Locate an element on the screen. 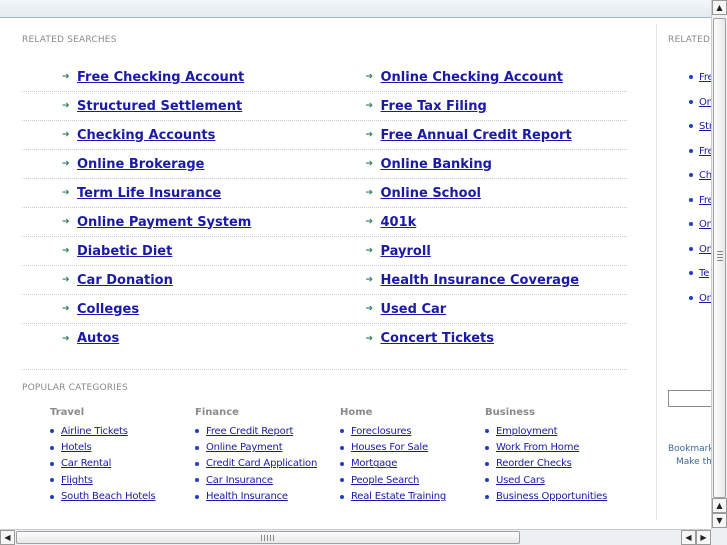 This screenshot has width=727, height=545. right-related-item: Ch is located at coordinates (700, 175).